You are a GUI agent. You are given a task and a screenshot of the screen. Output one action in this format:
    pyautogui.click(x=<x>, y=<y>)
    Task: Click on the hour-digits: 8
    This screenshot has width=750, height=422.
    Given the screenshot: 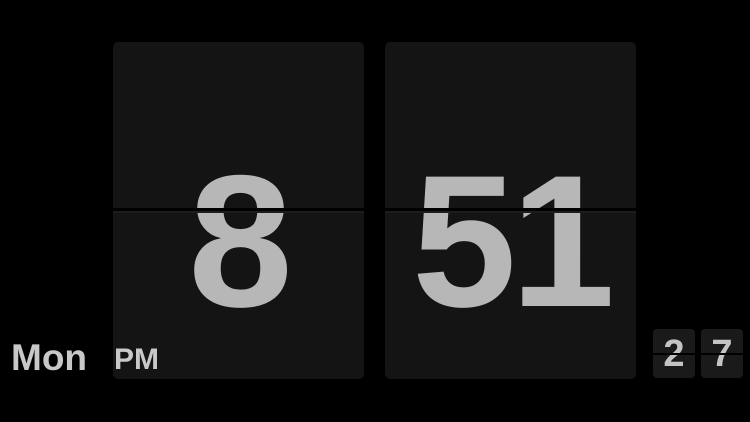 What is the action you would take?
    pyautogui.click(x=240, y=241)
    